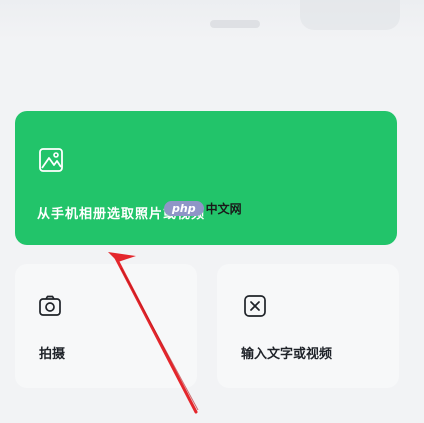  Describe the element at coordinates (223, 209) in the screenshot. I see `watermark-site: 中文网` at that location.